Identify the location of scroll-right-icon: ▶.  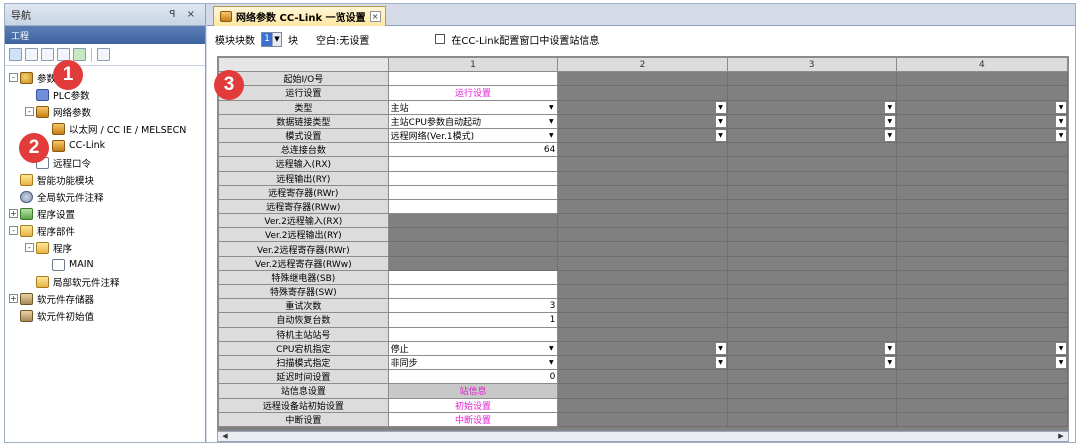
(1061, 436).